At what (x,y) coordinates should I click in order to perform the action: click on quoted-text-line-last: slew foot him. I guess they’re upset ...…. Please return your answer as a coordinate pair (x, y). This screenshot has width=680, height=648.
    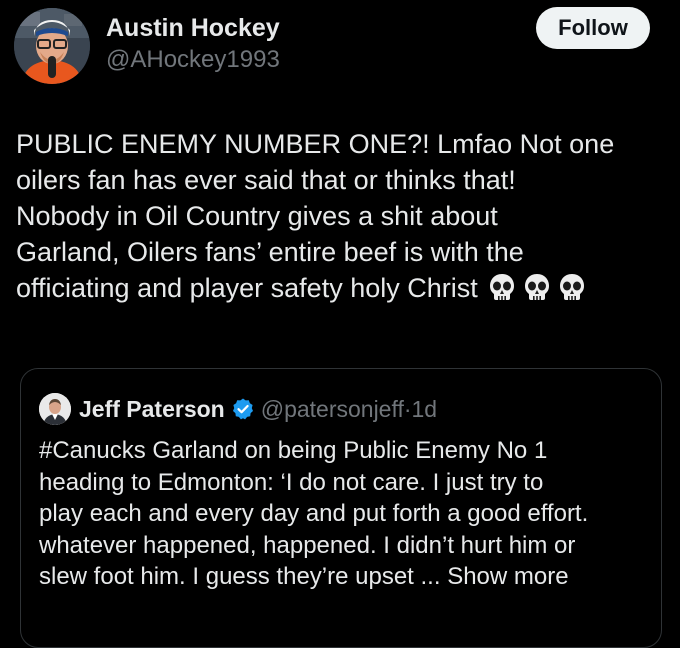
    Looking at the image, I should click on (344, 577).